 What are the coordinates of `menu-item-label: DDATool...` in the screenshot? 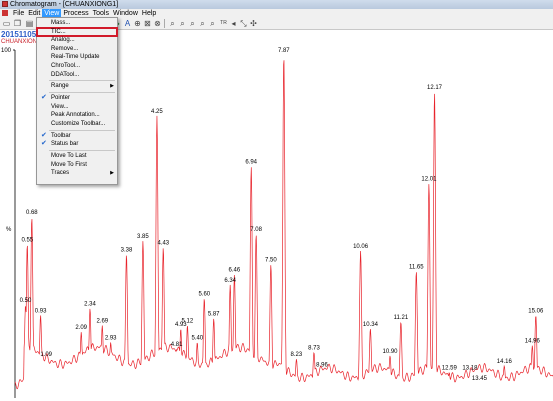 It's located at (65, 74).